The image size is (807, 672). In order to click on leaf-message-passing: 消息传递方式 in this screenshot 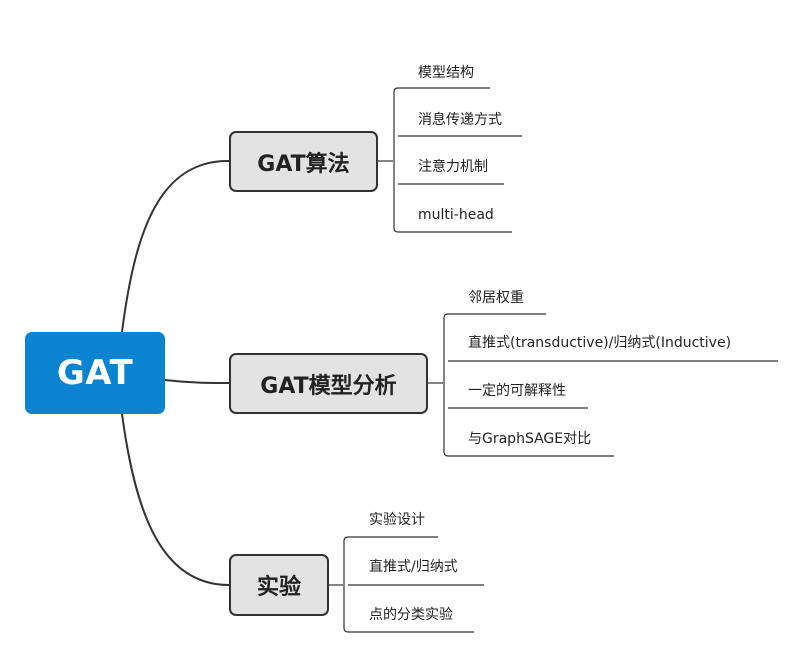, I will do `click(460, 120)`.